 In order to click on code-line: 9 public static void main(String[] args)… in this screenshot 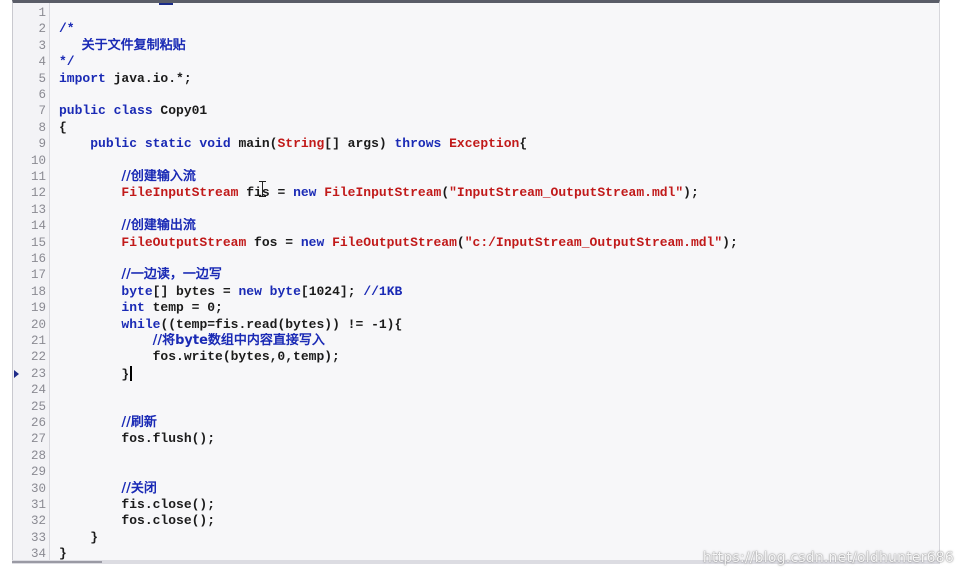, I will do `click(476, 144)`.